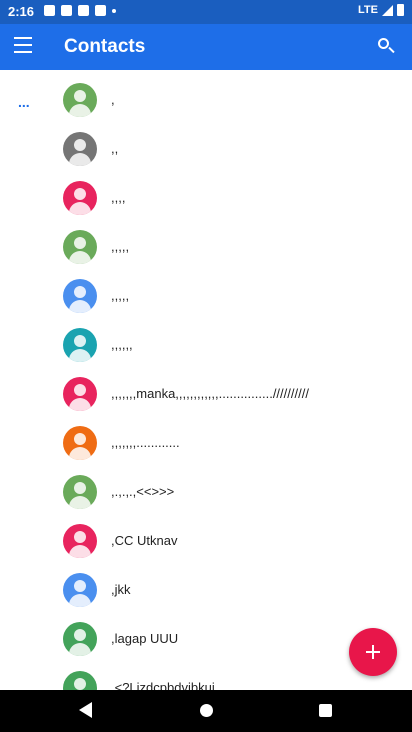 The height and width of the screenshot is (732, 412). I want to click on contact-name: ,, so click(113, 99).